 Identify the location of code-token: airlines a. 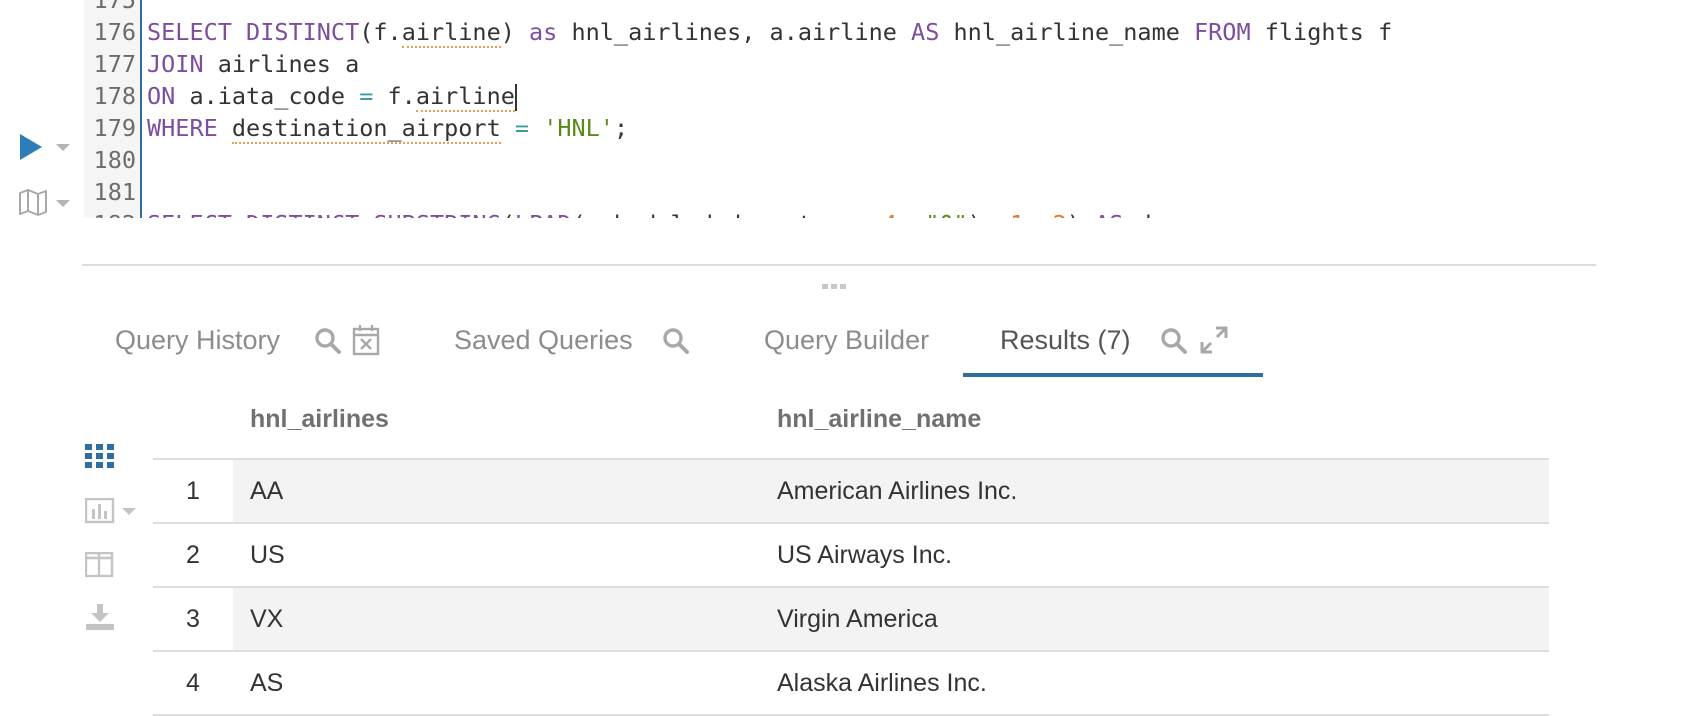
(281, 64).